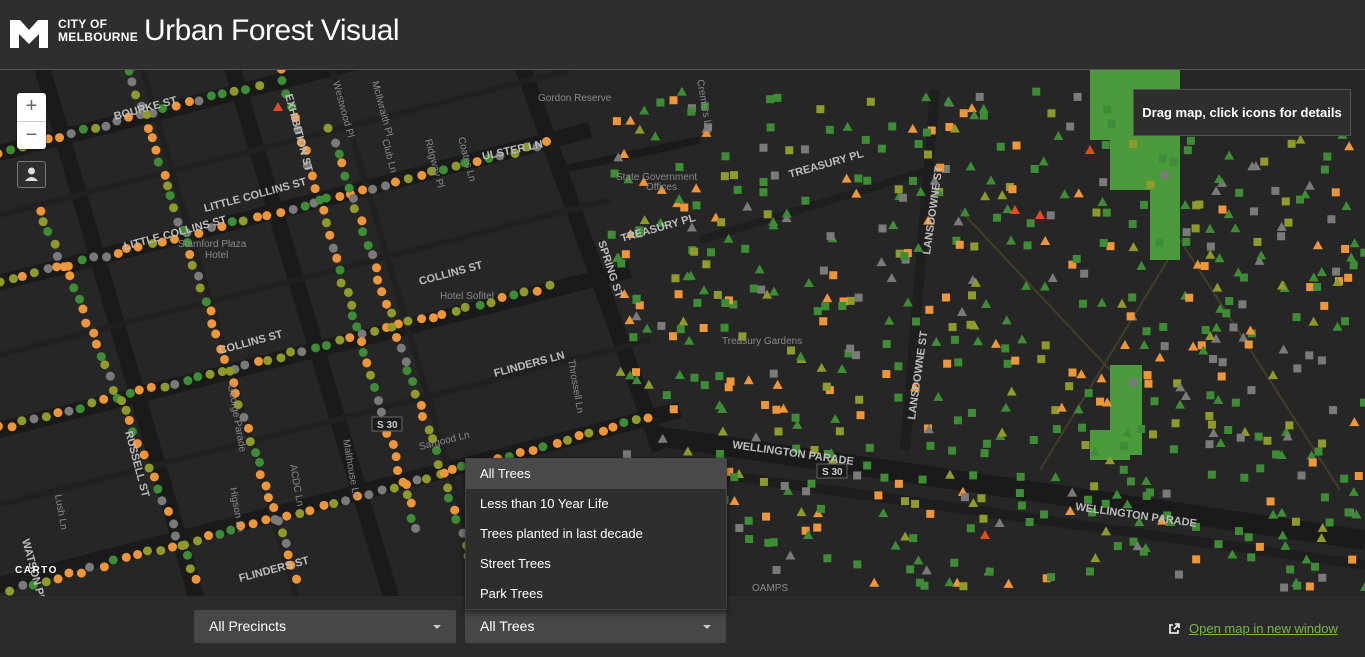 The width and height of the screenshot is (1365, 657). Describe the element at coordinates (596, 564) in the screenshot. I see `dropdown-option-street-trees: Street Trees` at that location.